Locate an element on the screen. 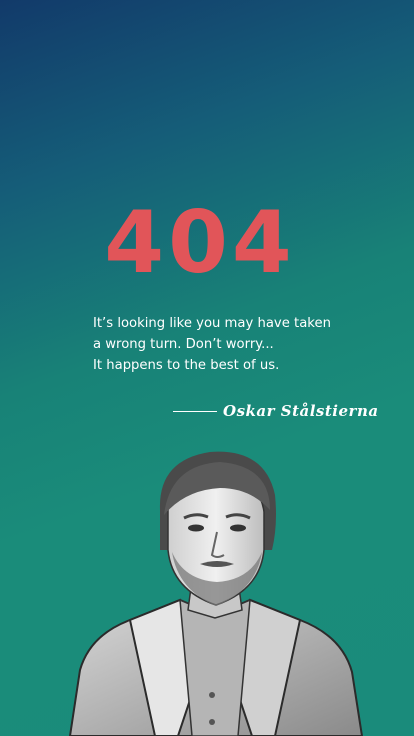 The width and height of the screenshot is (414, 736). signature: Oskar Stålstierna is located at coordinates (276, 411).